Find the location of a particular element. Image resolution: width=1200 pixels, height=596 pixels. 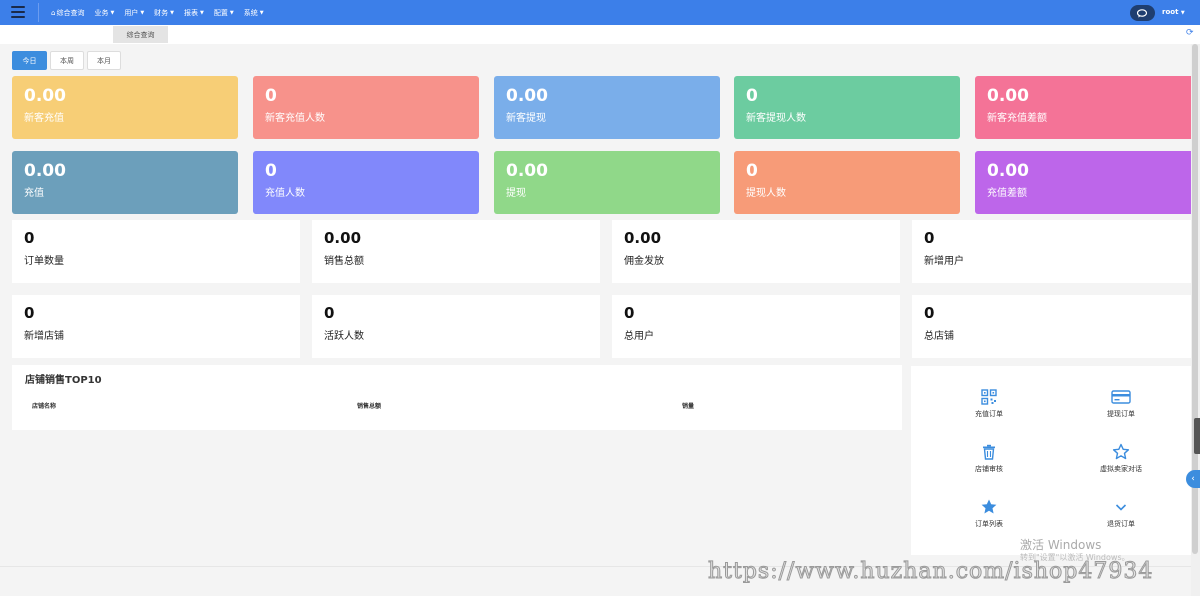

finance-card: 0 提现人数 is located at coordinates (847, 182).